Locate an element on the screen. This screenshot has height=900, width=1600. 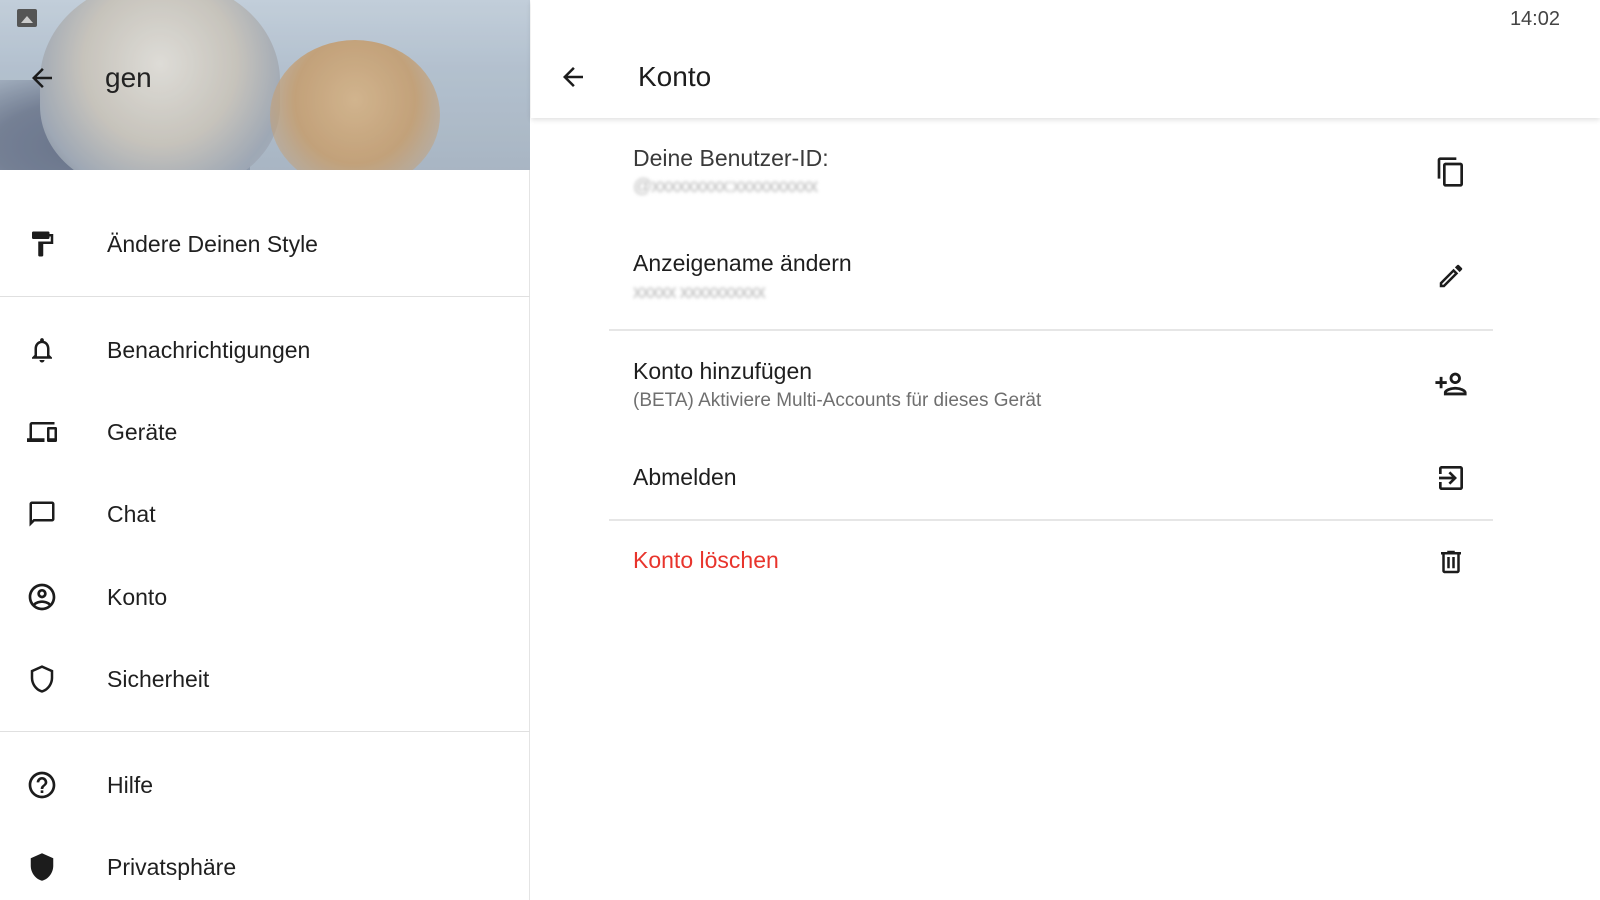
status-bar: 14:02 is located at coordinates (800, 18).